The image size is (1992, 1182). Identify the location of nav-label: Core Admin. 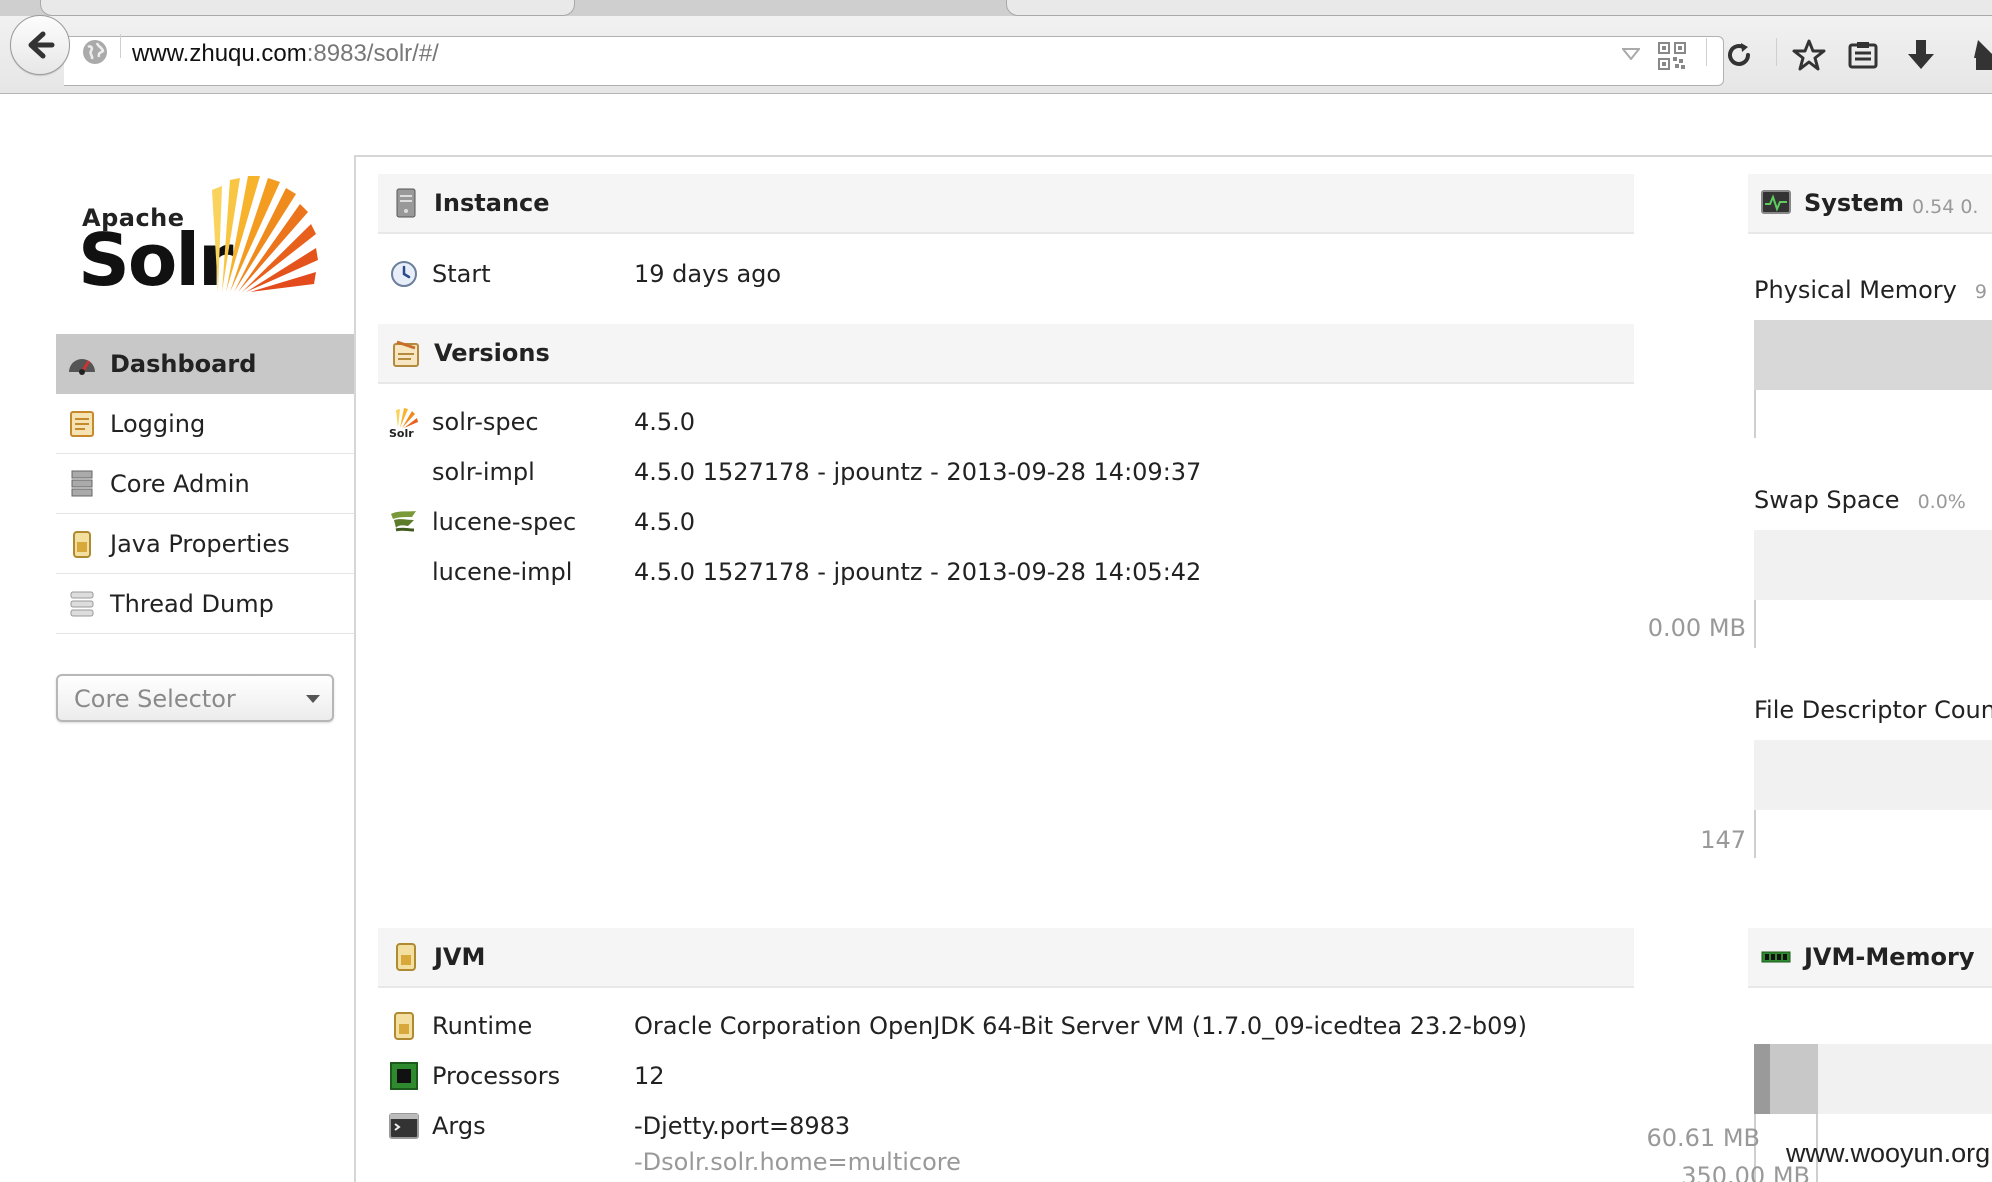
(180, 483).